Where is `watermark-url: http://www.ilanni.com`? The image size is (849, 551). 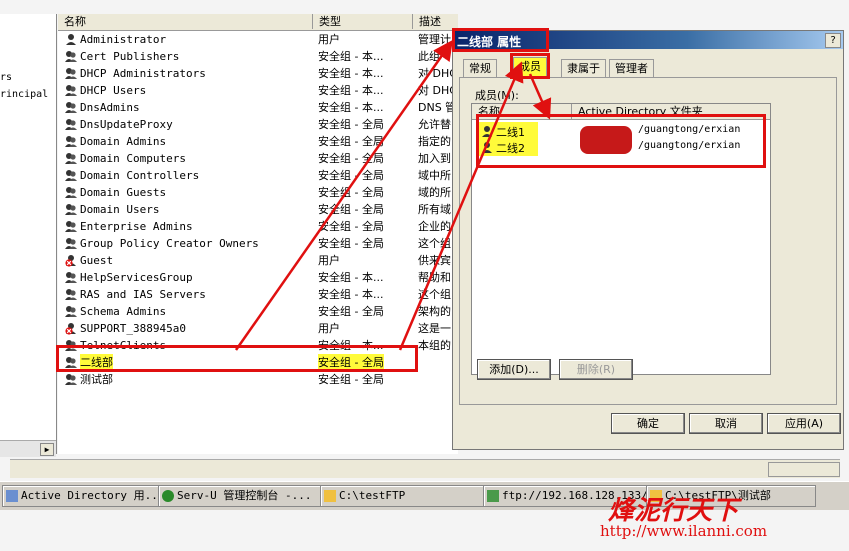 watermark-url: http://www.ilanni.com is located at coordinates (684, 531).